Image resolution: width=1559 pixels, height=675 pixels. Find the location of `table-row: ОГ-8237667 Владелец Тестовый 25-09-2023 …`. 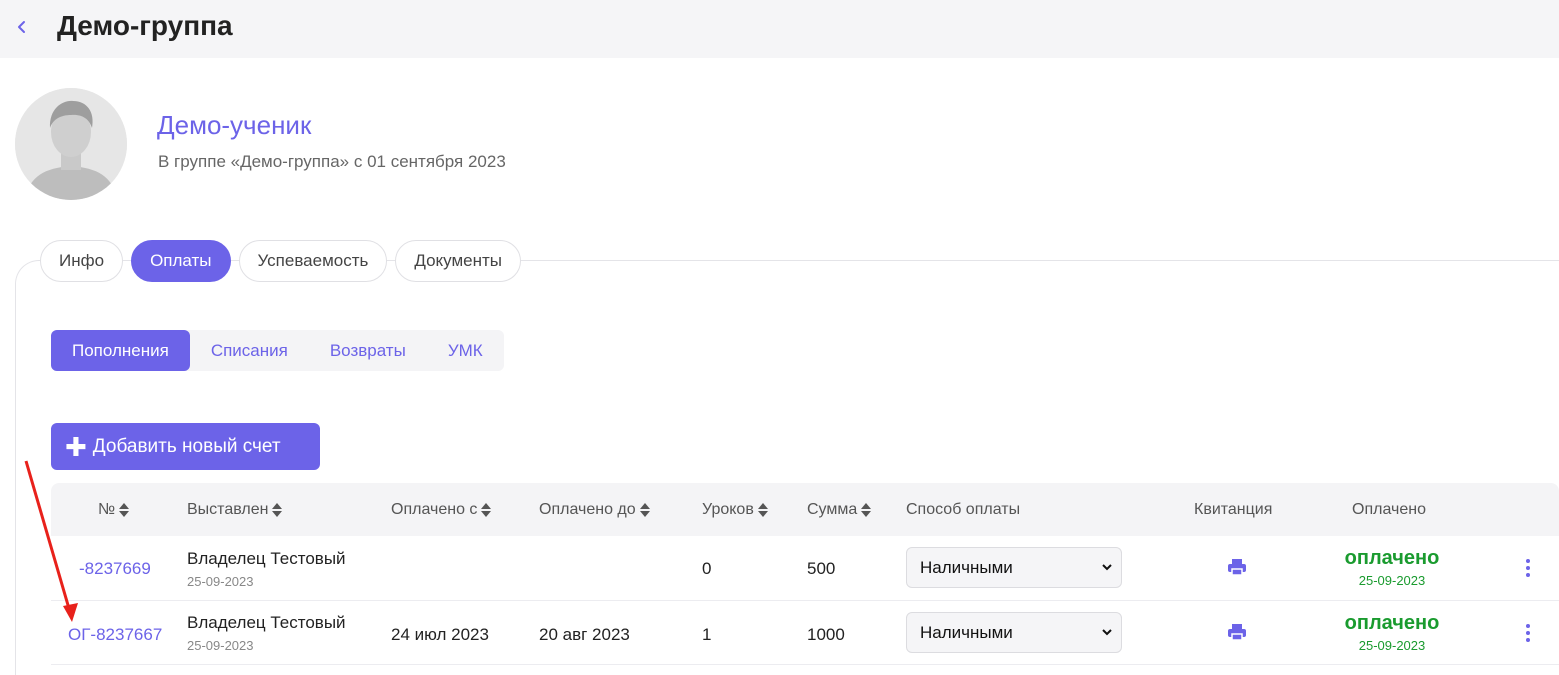

table-row: ОГ-8237667 Владелец Тестовый 25-09-2023 … is located at coordinates (805, 633).